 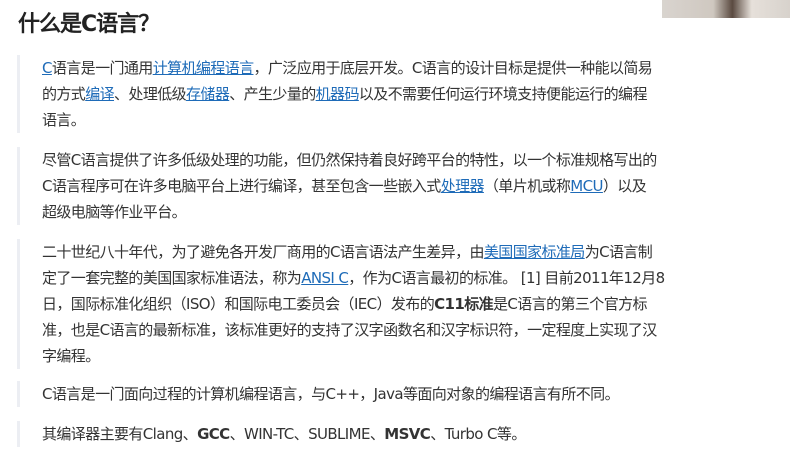 I want to click on wiki-link: ANSI C, so click(x=325, y=278).